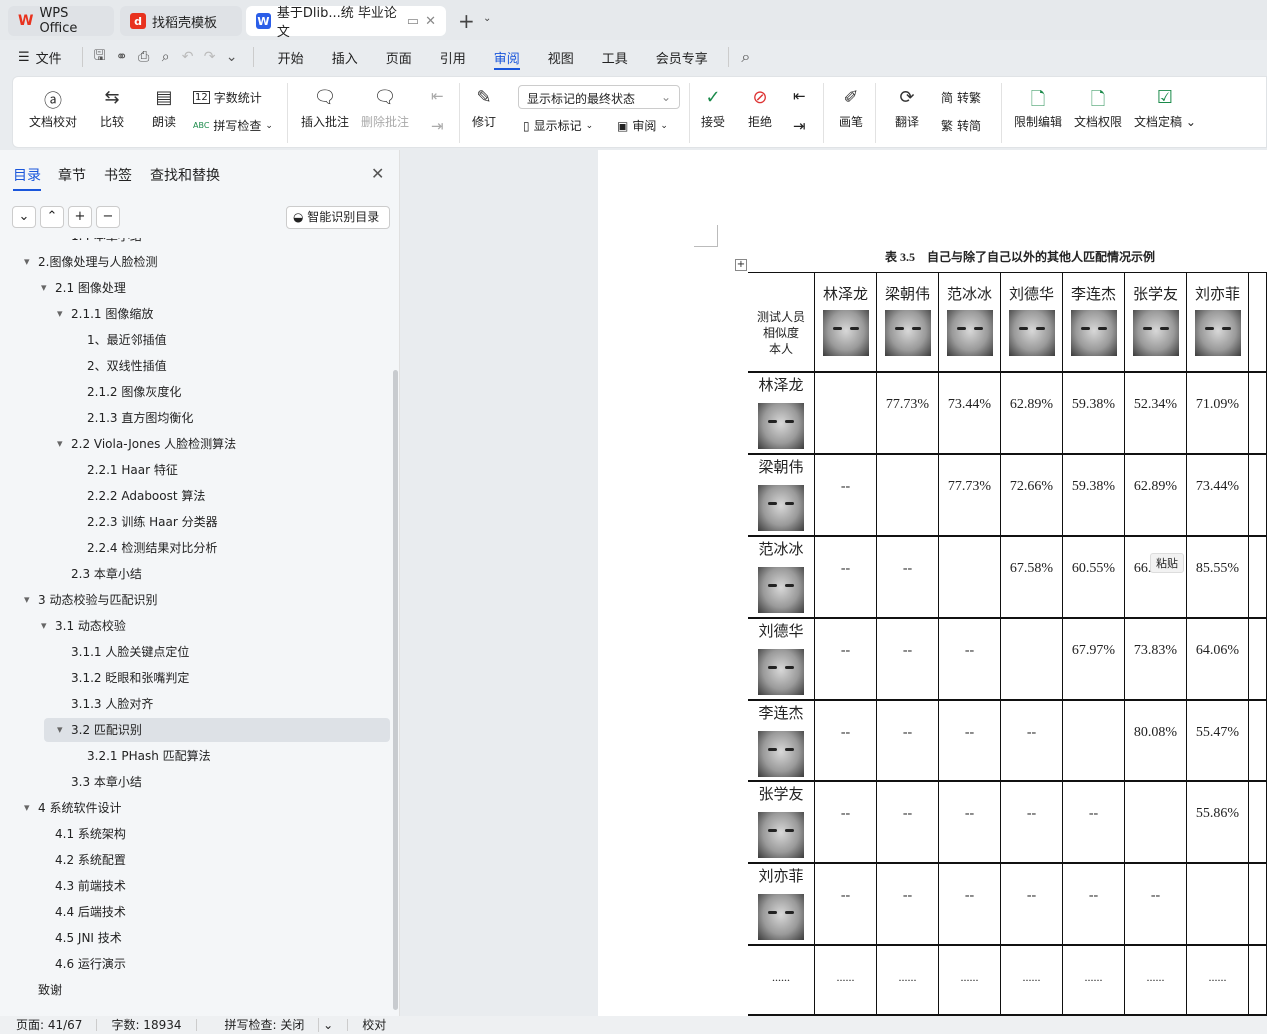 The image size is (1267, 1034). I want to click on toc-item: ▾ 2.1 图像处理, so click(196, 288).